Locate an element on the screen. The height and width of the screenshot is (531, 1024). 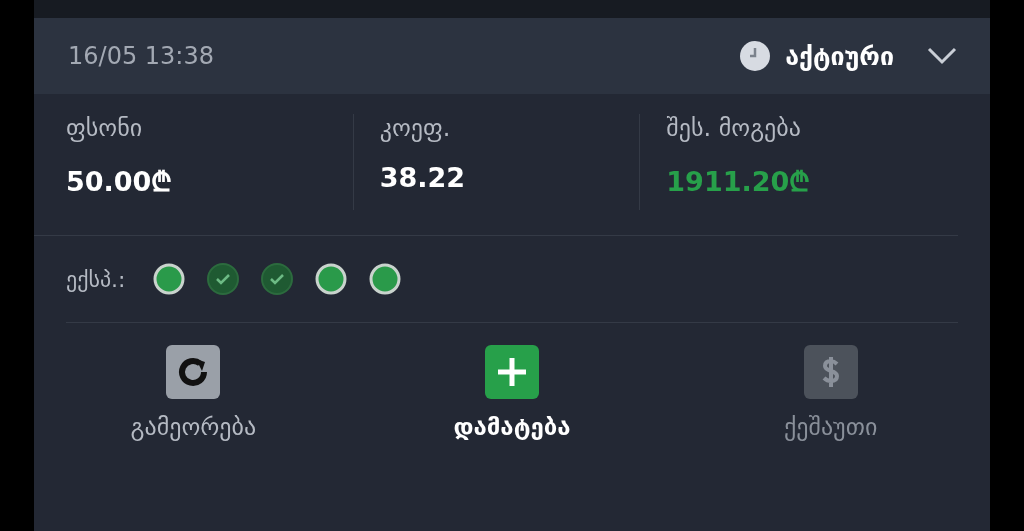
bet-status: აქტიური is located at coordinates (839, 56).